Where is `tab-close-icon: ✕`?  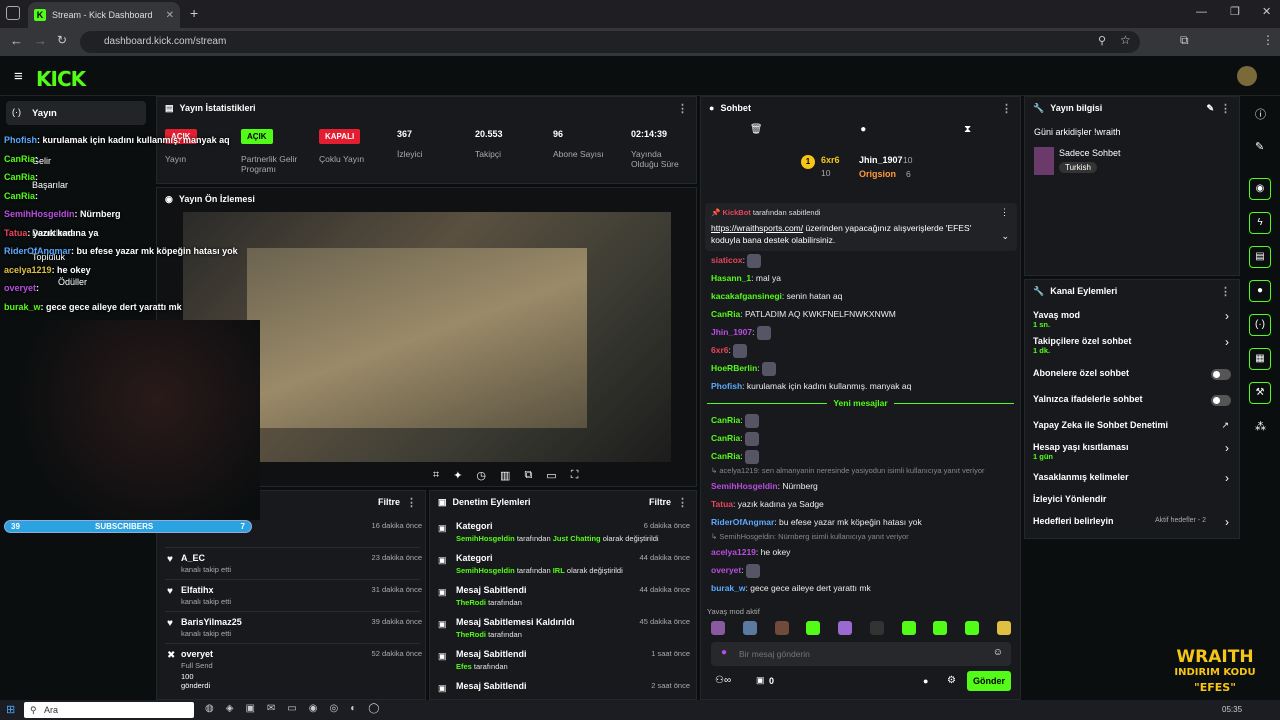 tab-close-icon: ✕ is located at coordinates (170, 15).